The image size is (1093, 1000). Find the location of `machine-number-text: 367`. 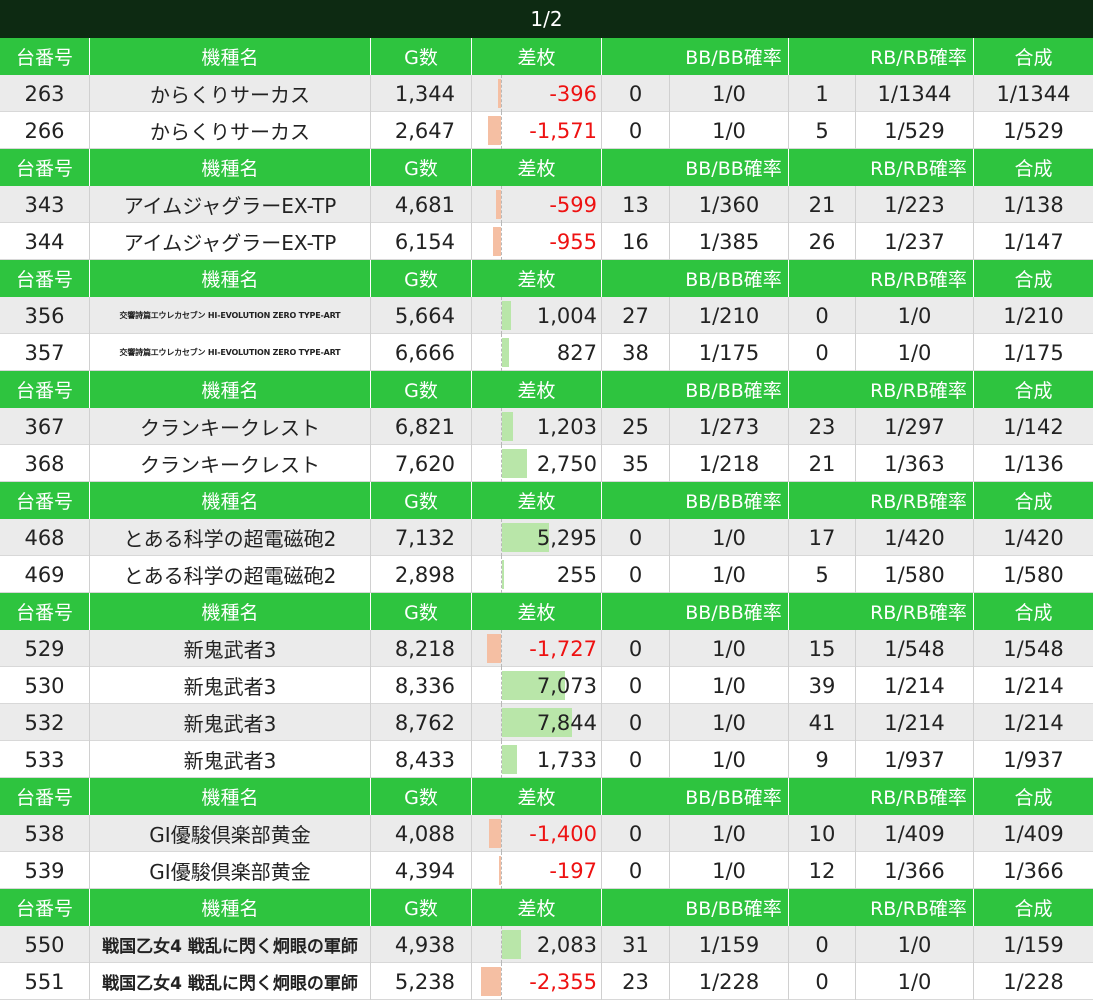

machine-number-text: 367 is located at coordinates (44, 426).